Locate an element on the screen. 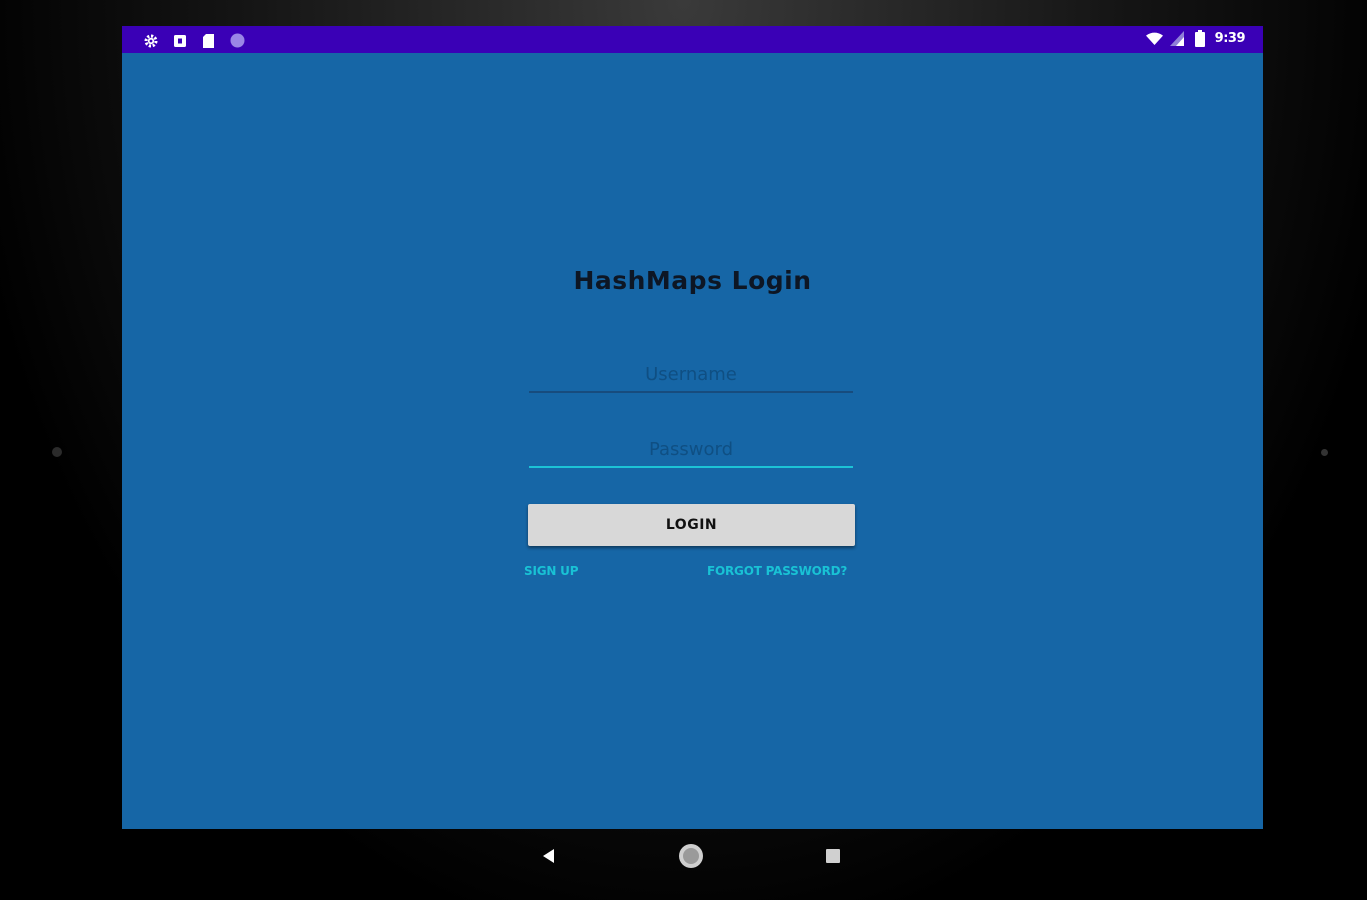  username-input is located at coordinates (691, 375).